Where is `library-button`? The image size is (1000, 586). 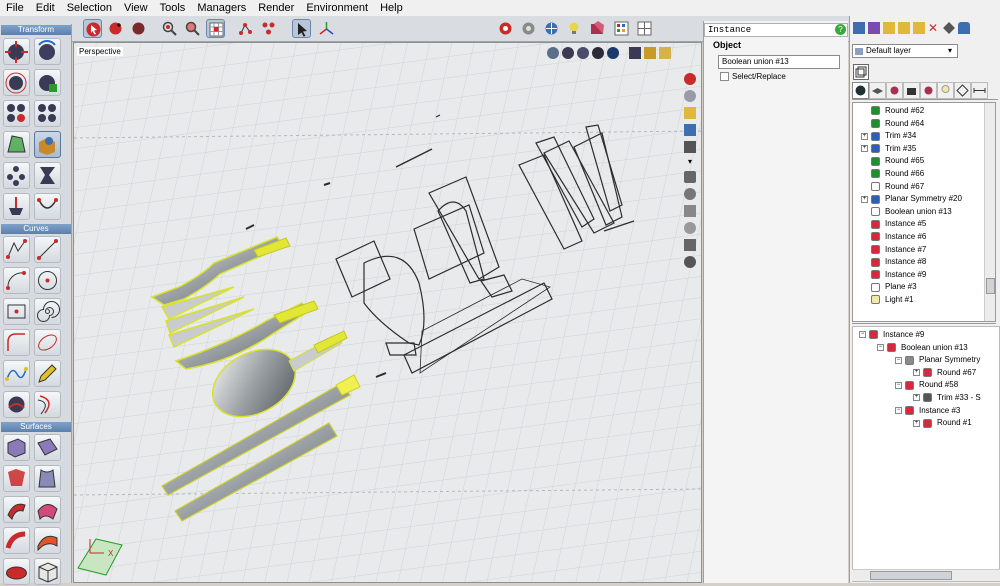
library-button is located at coordinates (621, 28).